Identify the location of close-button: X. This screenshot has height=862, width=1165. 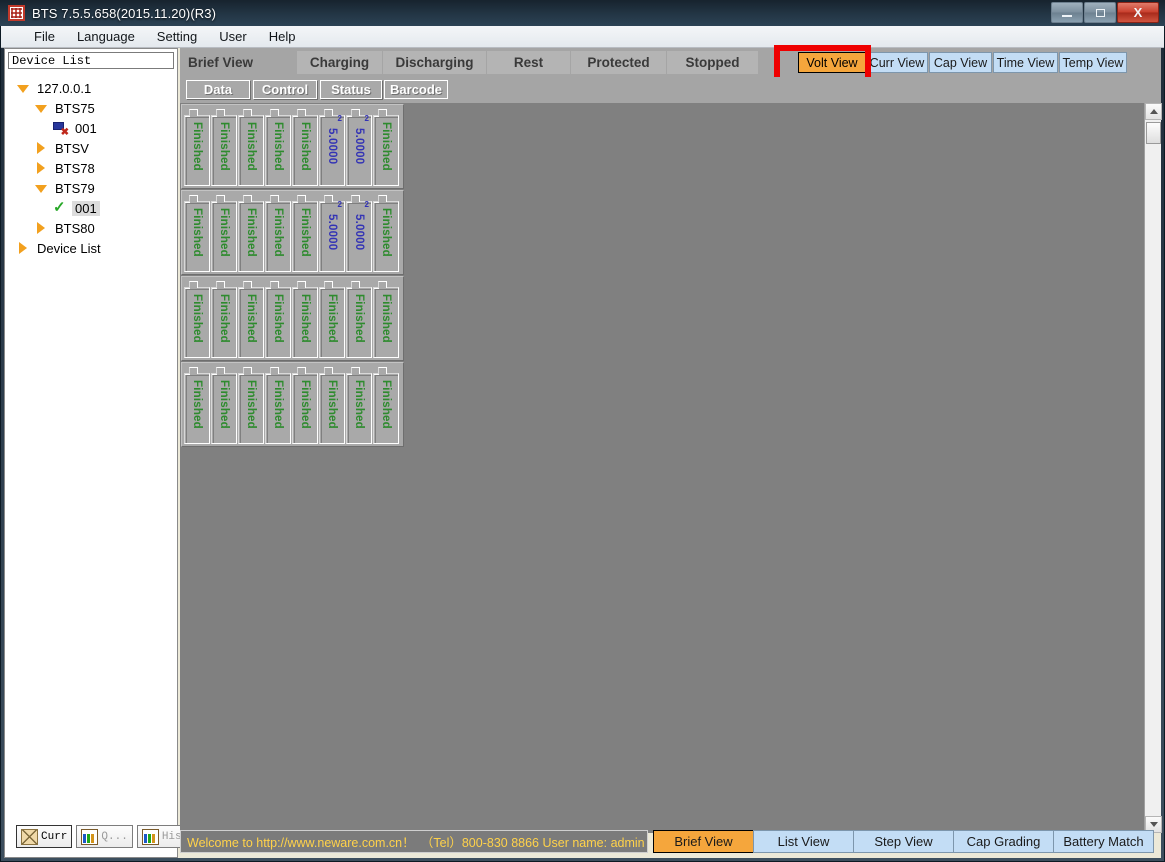
(1138, 12).